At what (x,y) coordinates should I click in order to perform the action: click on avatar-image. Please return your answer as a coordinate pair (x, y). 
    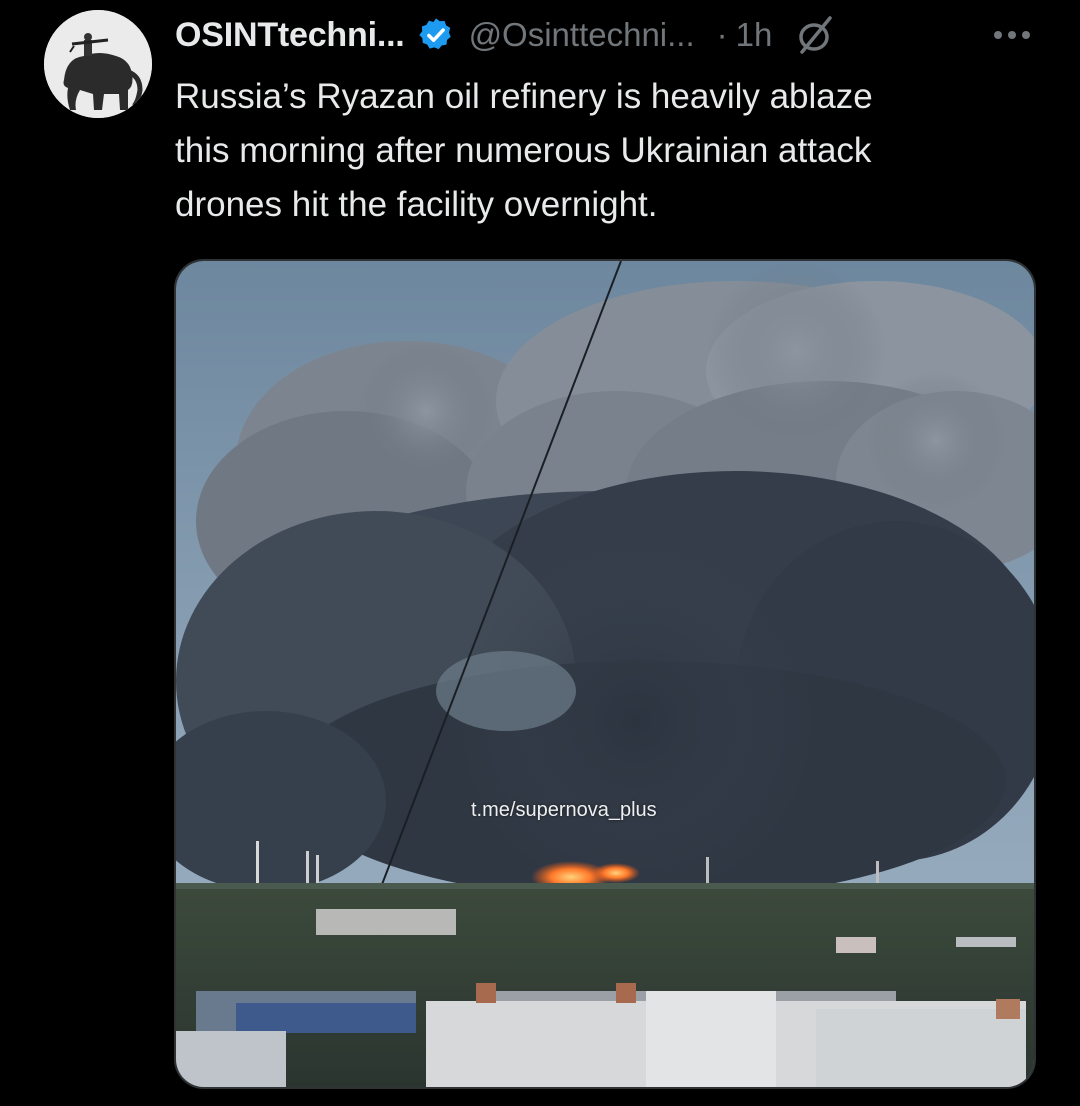
    Looking at the image, I should click on (98, 64).